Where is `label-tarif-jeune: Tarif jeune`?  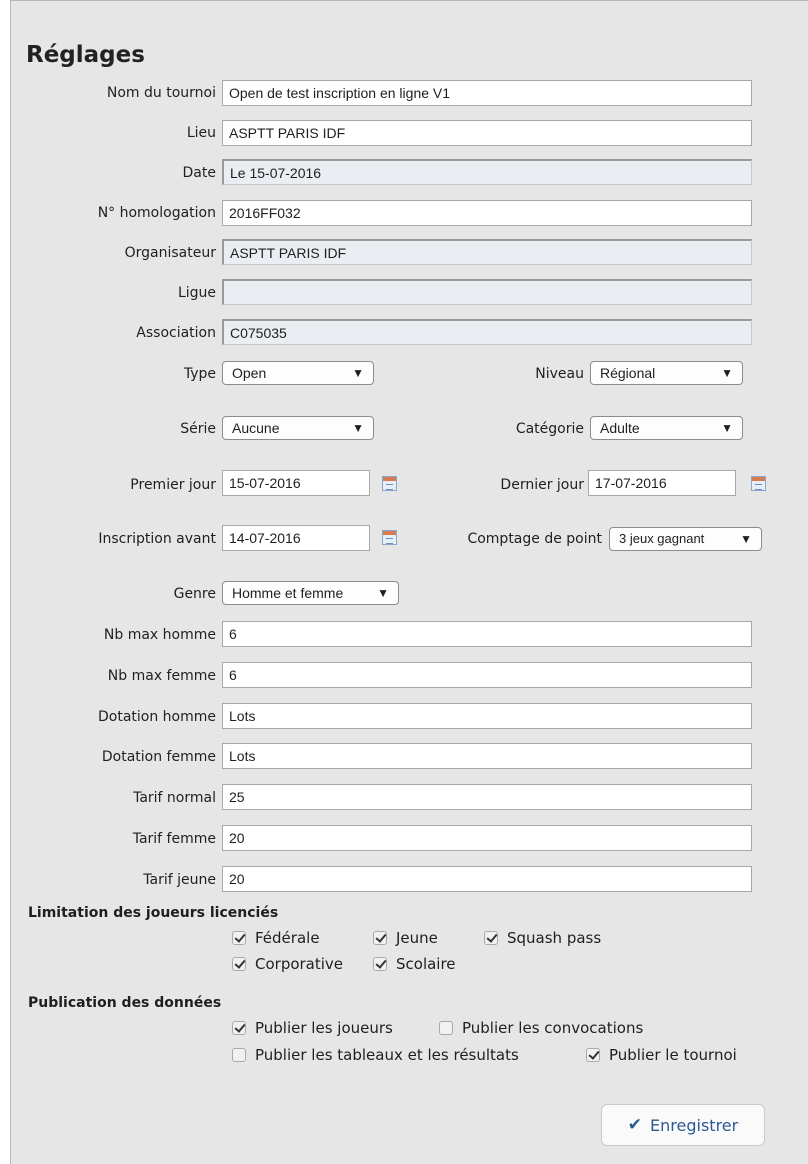 label-tarif-jeune: Tarif jeune is located at coordinates (179, 880).